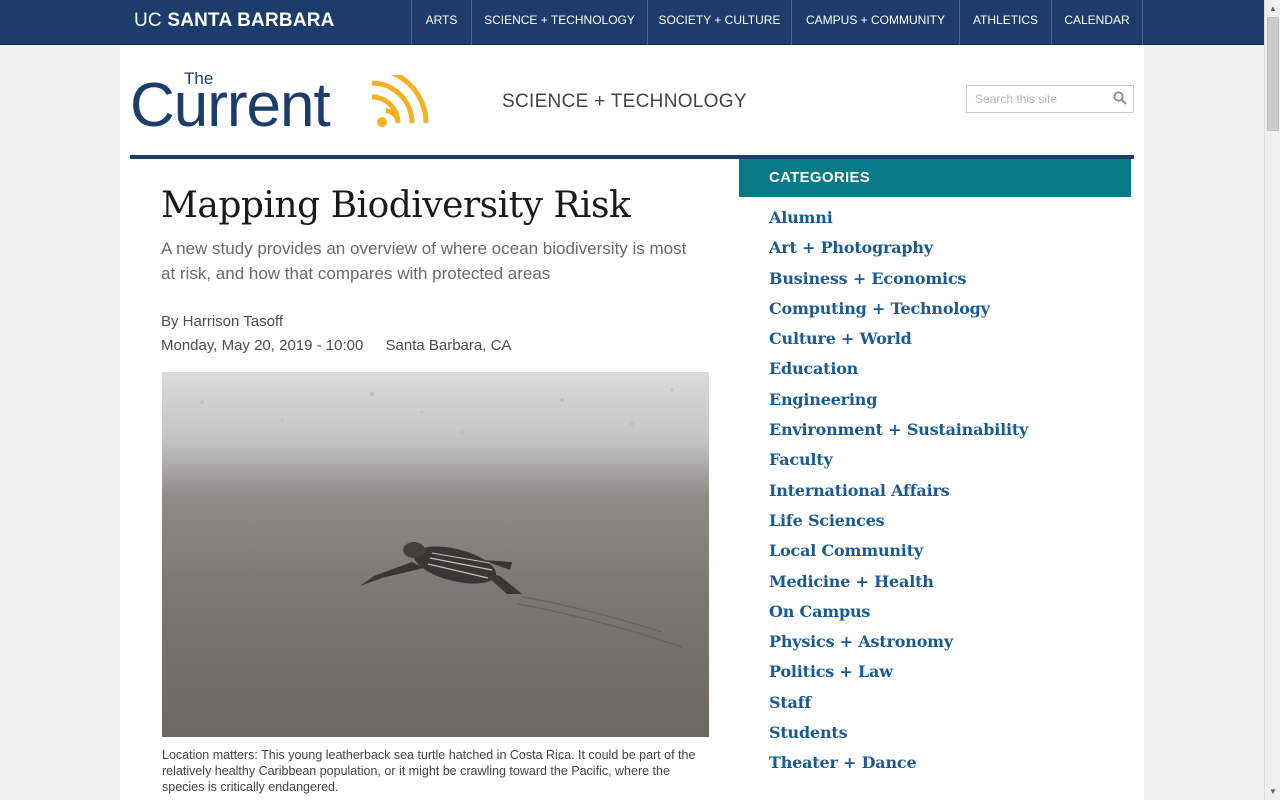 The width and height of the screenshot is (1280, 800). I want to click on category-physics-astronomy: Physics + Astronomy, so click(898, 647).